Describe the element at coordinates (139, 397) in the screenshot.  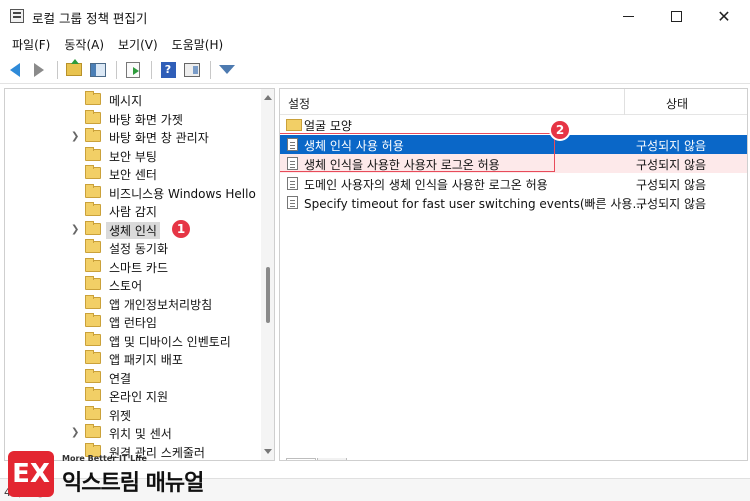
I see `tree-item-label: 온라인 지원` at that location.